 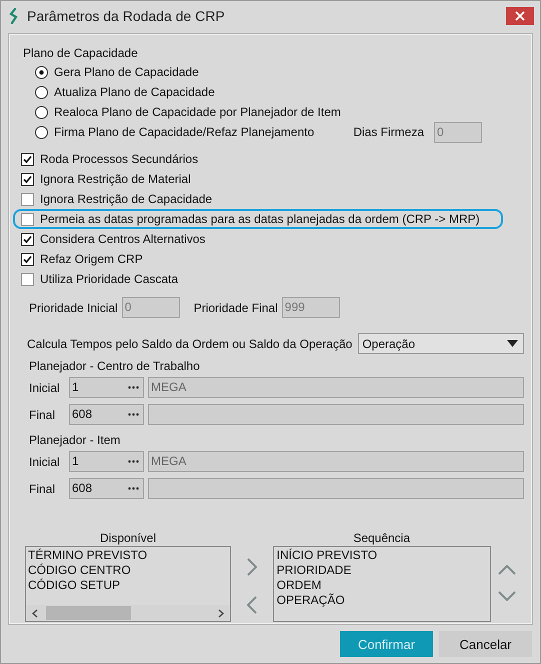 What do you see at coordinates (197, 112) in the screenshot?
I see `radio-label: Realoca Plano de Capacidade por Planejador de Item` at bounding box center [197, 112].